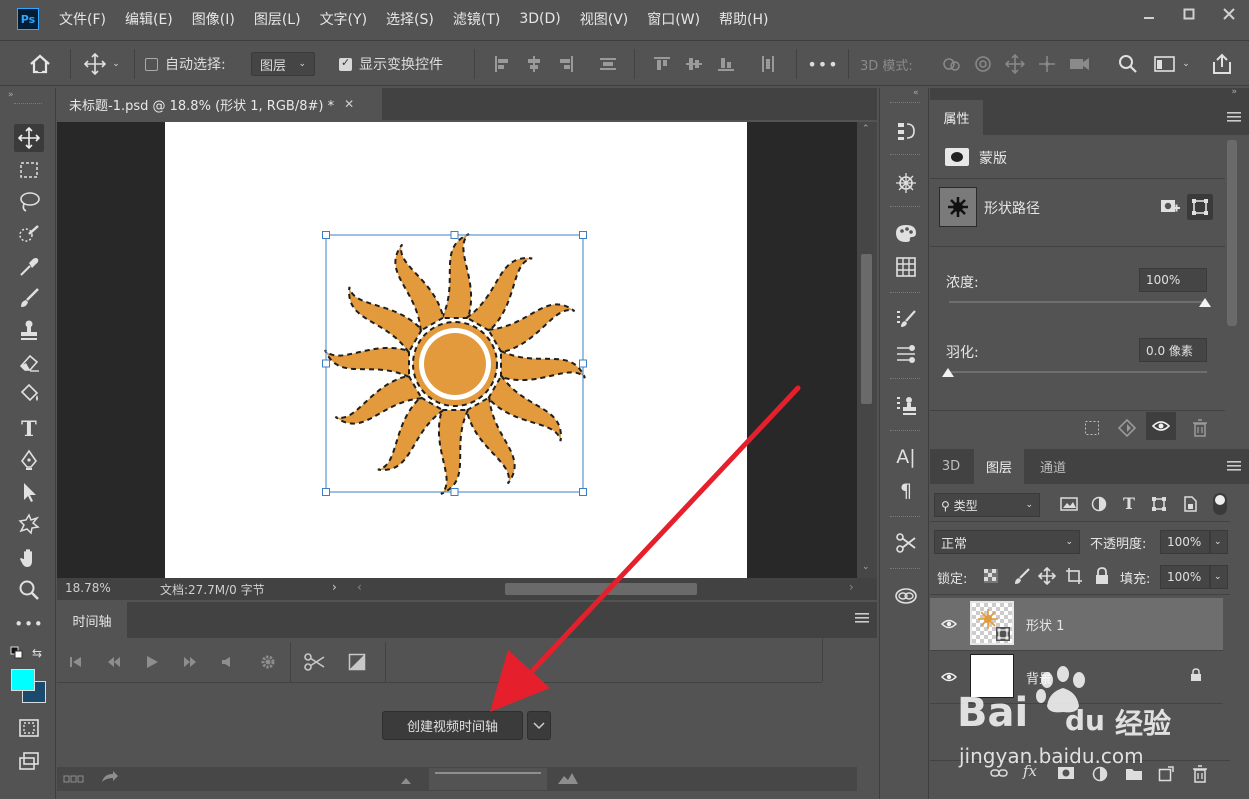 The height and width of the screenshot is (799, 1249). Describe the element at coordinates (851, 587) in the screenshot. I see `scroll-right-icon: ›` at that location.